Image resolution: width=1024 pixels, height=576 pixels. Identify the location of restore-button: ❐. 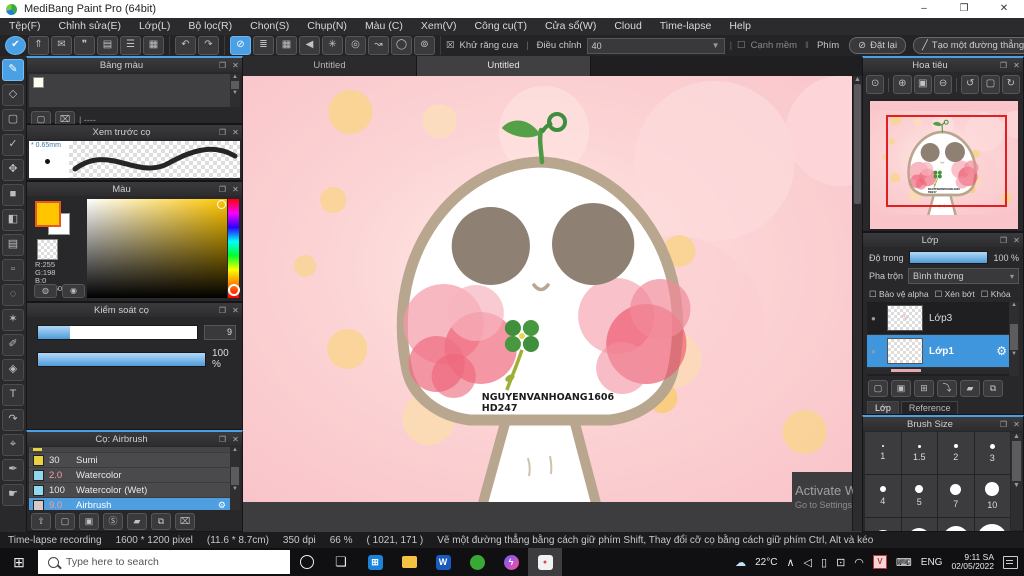
(964, 9).